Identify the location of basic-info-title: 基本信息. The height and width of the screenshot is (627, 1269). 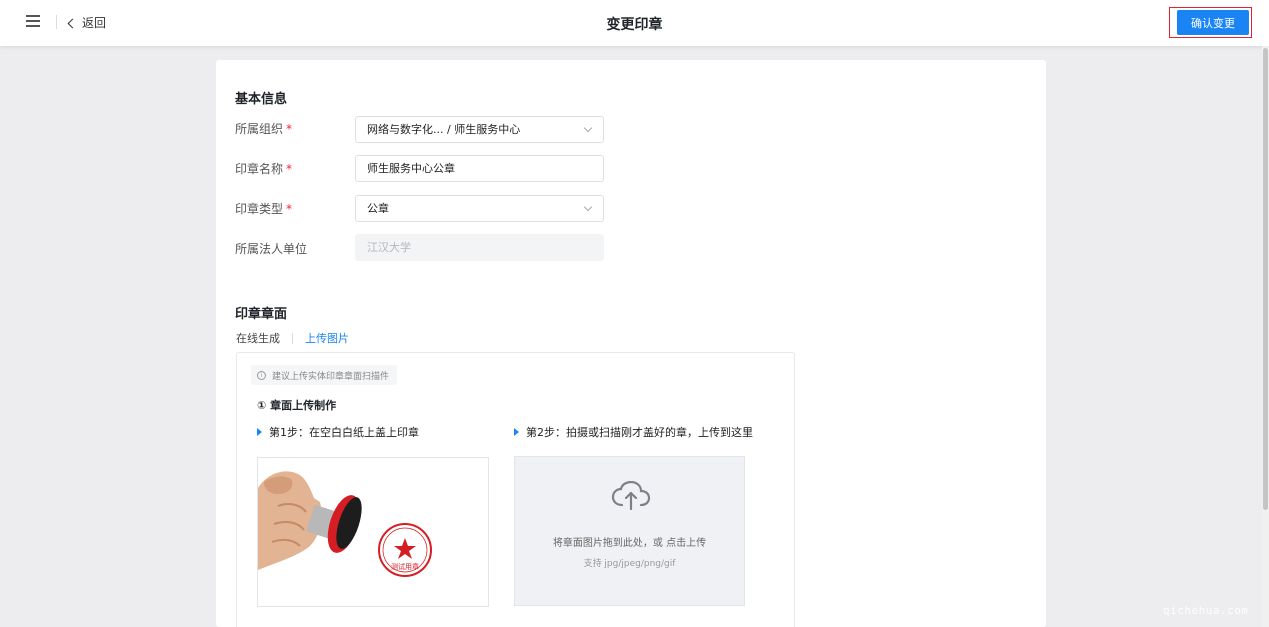
(261, 99).